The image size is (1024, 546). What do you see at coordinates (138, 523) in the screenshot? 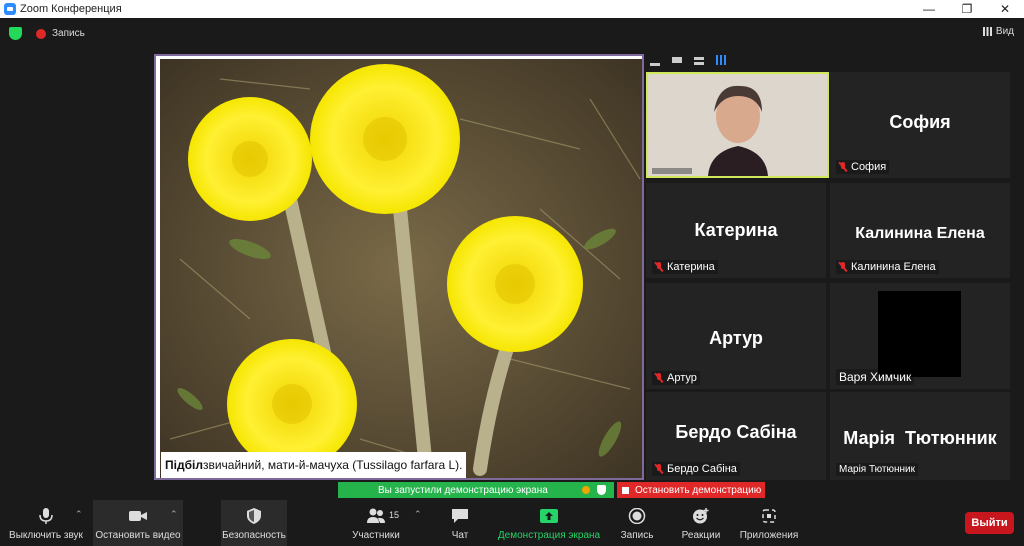
I see `stop-video-button: Остановить видео` at bounding box center [138, 523].